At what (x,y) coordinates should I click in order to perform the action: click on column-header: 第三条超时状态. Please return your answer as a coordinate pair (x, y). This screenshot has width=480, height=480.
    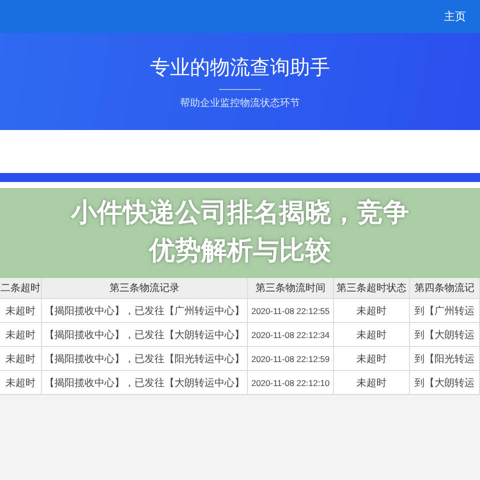
    Looking at the image, I should click on (372, 288).